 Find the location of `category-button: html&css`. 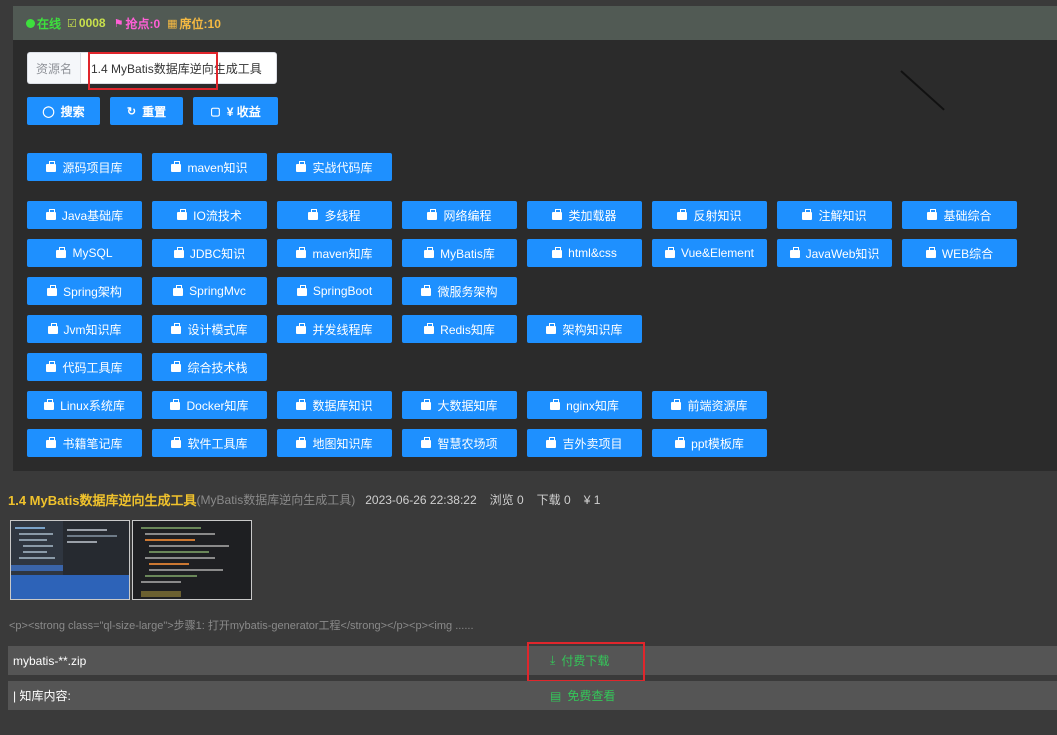

category-button: html&css is located at coordinates (584, 253).